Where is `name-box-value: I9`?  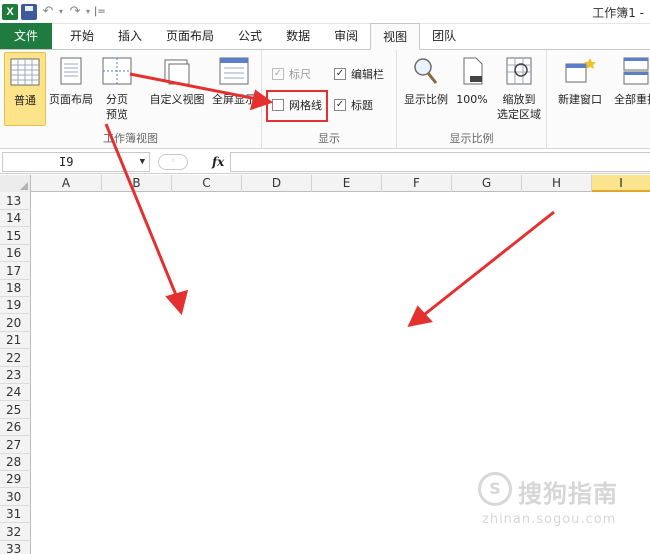 name-box-value: I9 is located at coordinates (66, 162).